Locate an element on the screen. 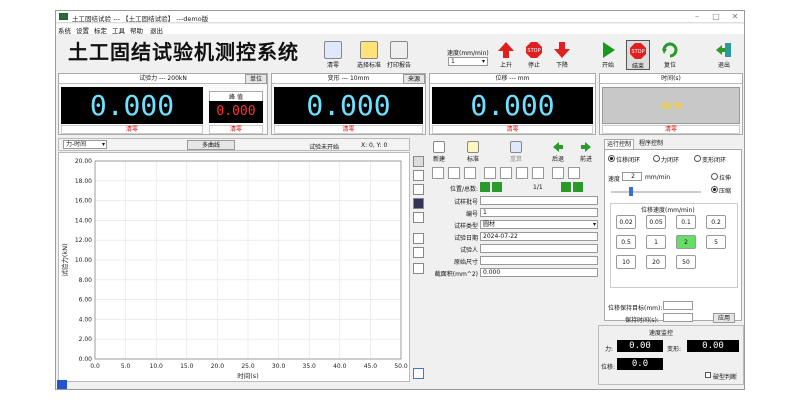 The height and width of the screenshot is (400, 800). peak-clear-button: 清零 is located at coordinates (236, 129).